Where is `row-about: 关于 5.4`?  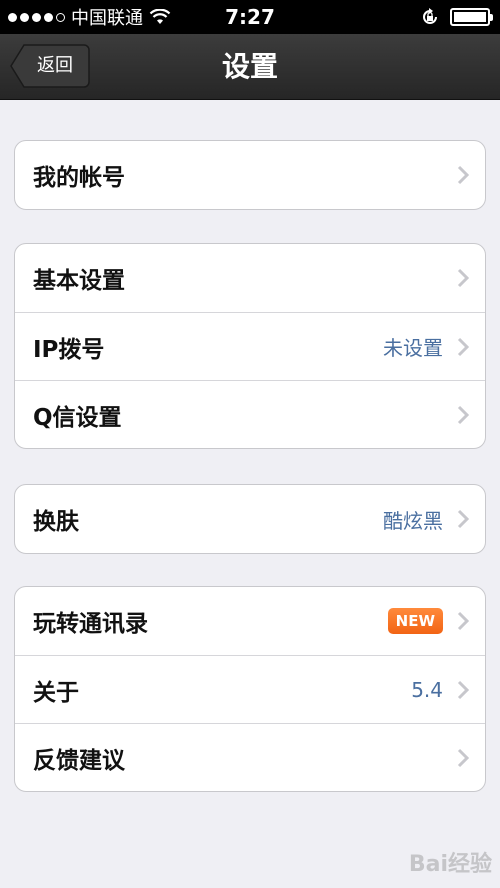 row-about: 关于 5.4 is located at coordinates (250, 689).